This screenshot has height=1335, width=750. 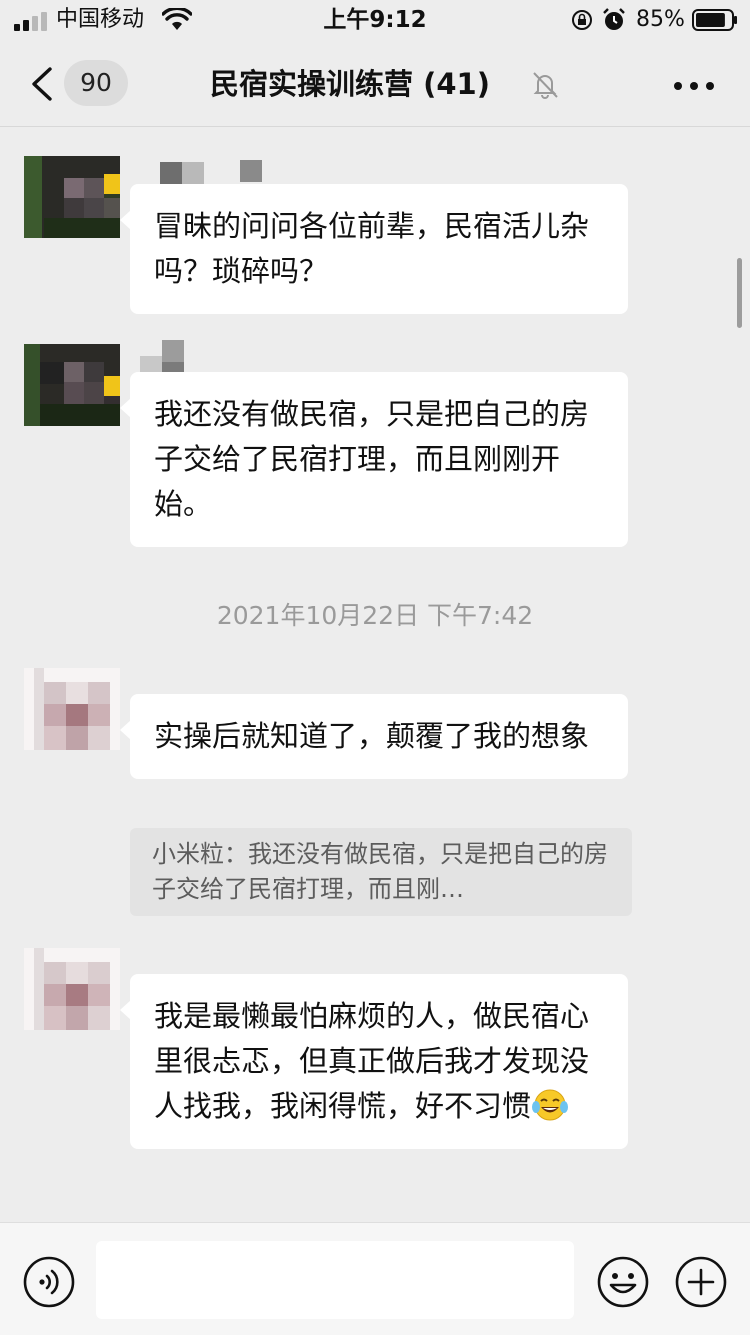 I want to click on alarm-icon, so click(x=614, y=19).